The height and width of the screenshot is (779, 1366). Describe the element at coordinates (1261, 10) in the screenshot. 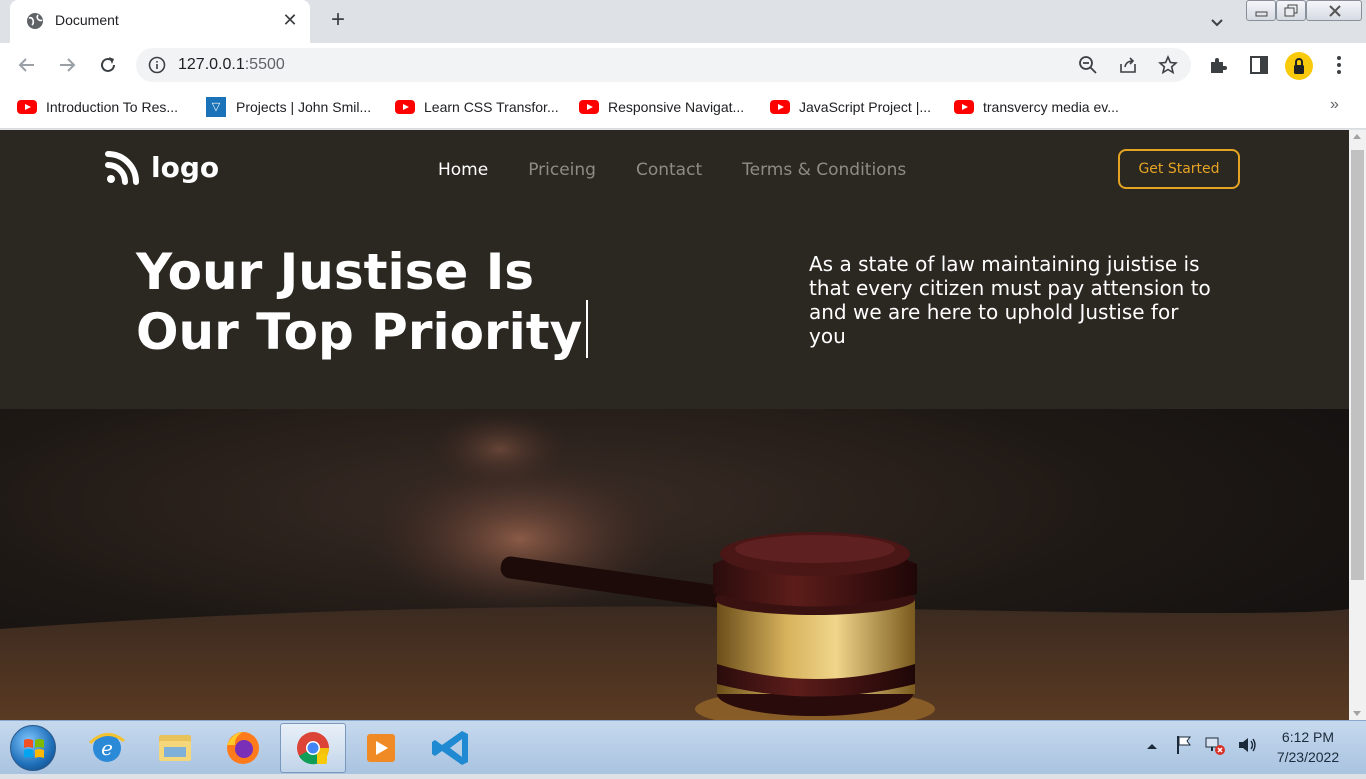

I see `window-minimize-button` at that location.